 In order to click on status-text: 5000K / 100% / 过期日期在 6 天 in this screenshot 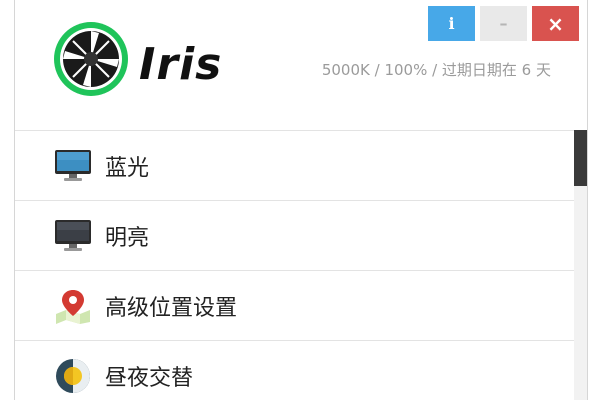, I will do `click(436, 70)`.